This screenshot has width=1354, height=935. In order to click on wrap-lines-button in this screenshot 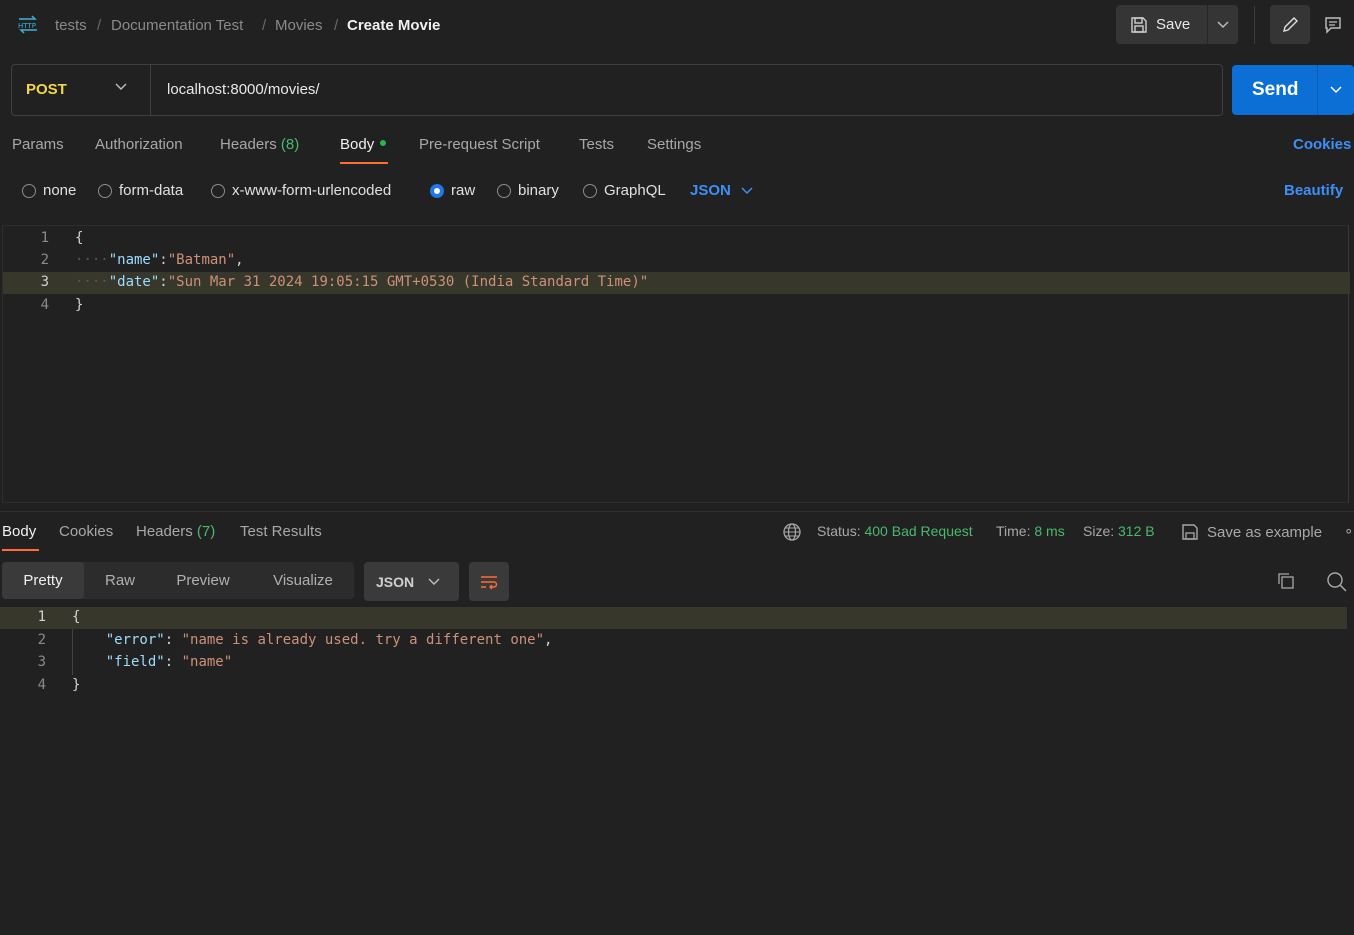, I will do `click(489, 581)`.